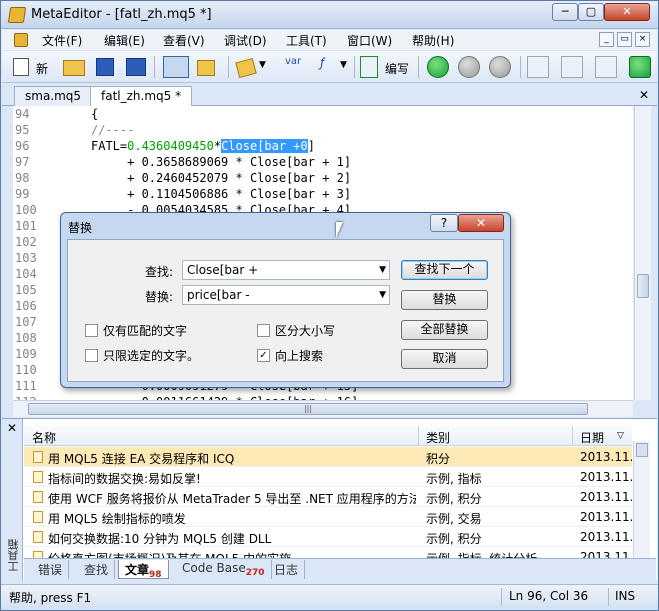 The width and height of the screenshot is (659, 611). What do you see at coordinates (286, 270) in the screenshot?
I see `find-input: Close[bar + ▼` at bounding box center [286, 270].